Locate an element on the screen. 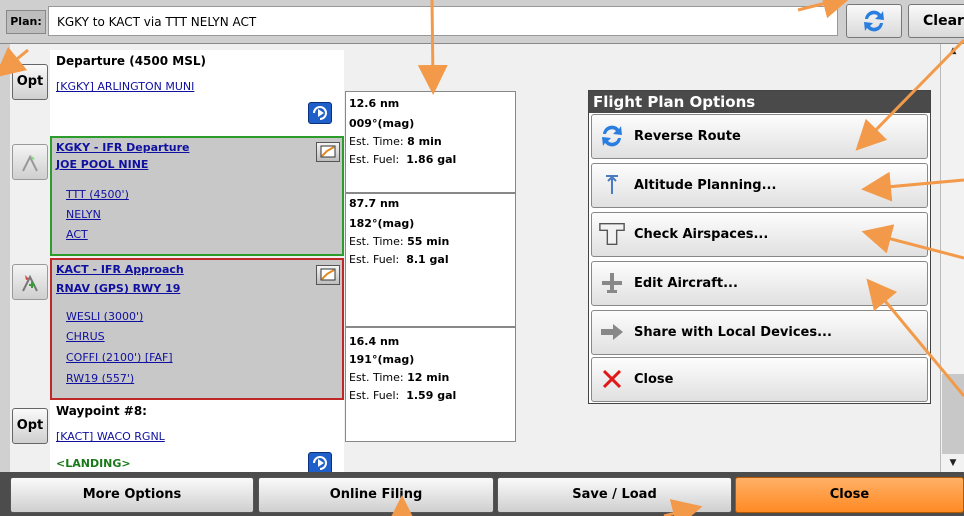 This screenshot has width=964, height=516. app-proc-name: RNAV (GPS) RWY 19 is located at coordinates (118, 288).